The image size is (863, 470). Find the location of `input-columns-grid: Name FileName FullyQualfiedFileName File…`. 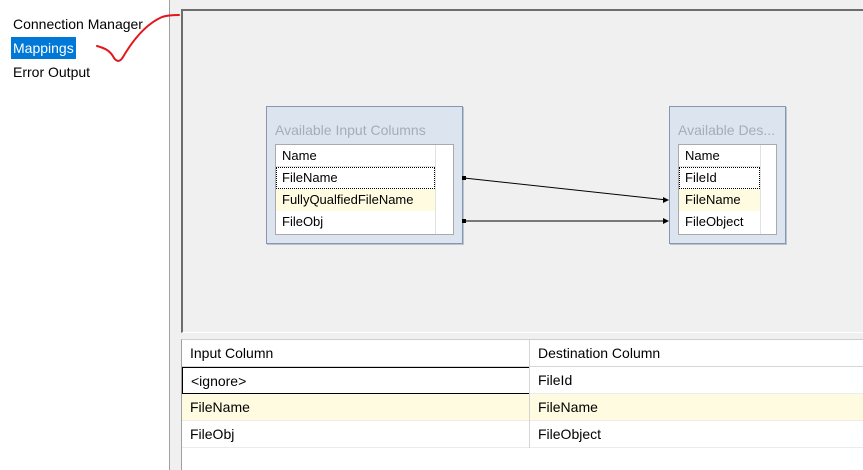

input-columns-grid: Name FileName FullyQualfiedFileName File… is located at coordinates (364, 189).